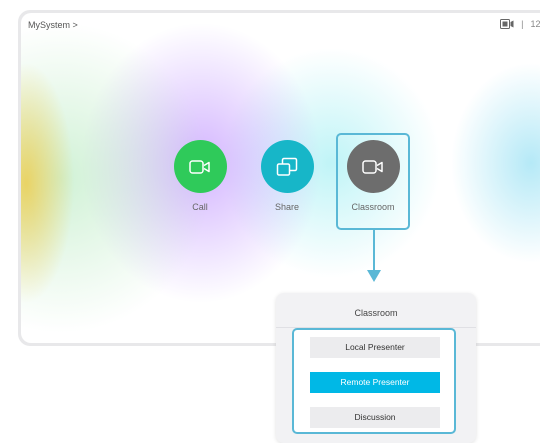 Image resolution: width=540 pixels, height=443 pixels. I want to click on call-label: Call, so click(200, 207).